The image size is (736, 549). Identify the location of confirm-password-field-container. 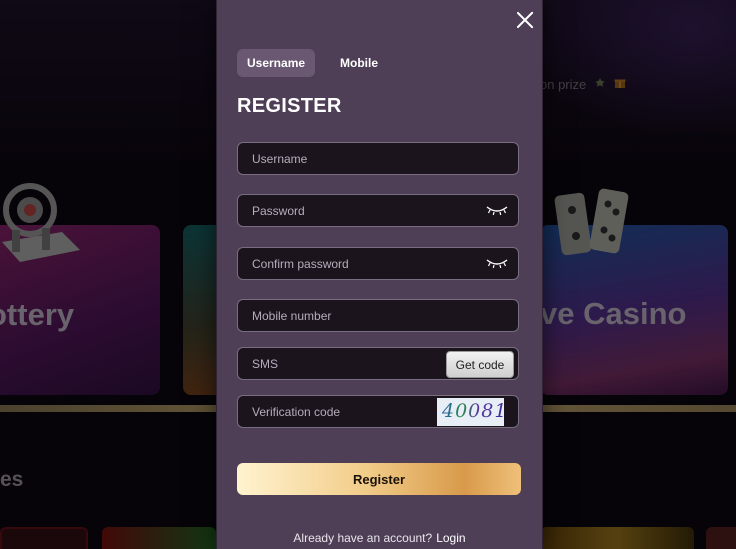
(378, 263).